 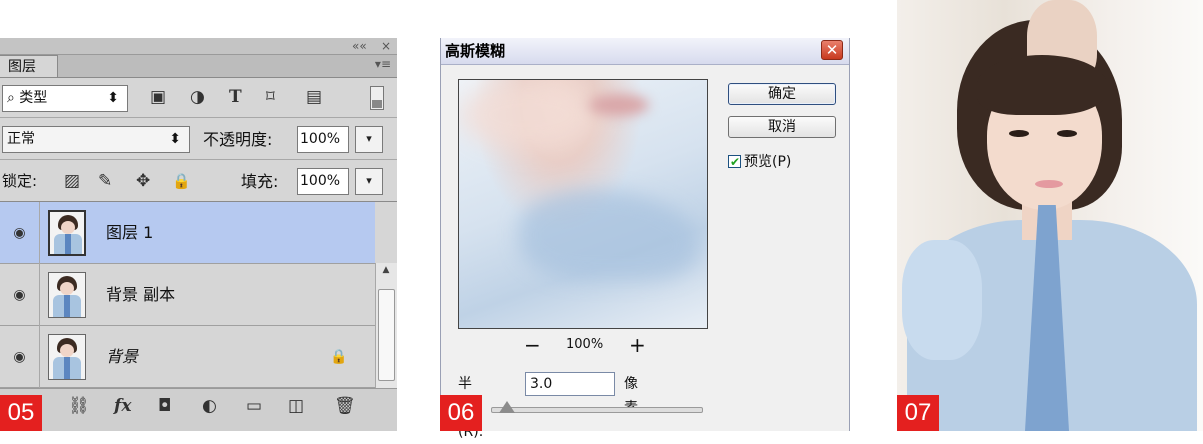 I want to click on zoom-in-button: +, so click(x=637, y=345).